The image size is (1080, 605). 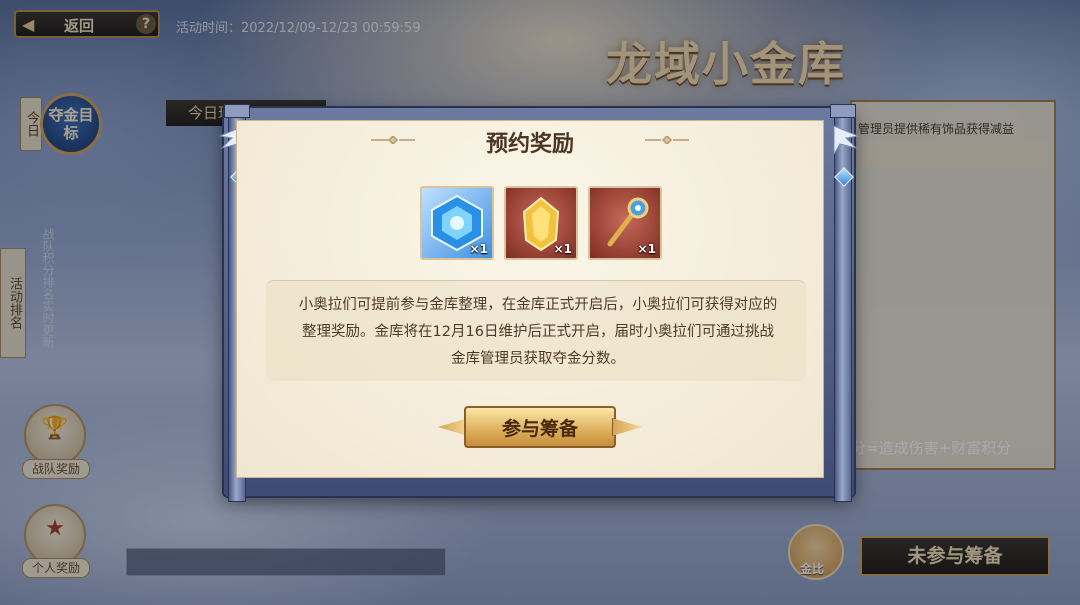 What do you see at coordinates (843, 303) in the screenshot?
I see `right-pillar` at bounding box center [843, 303].